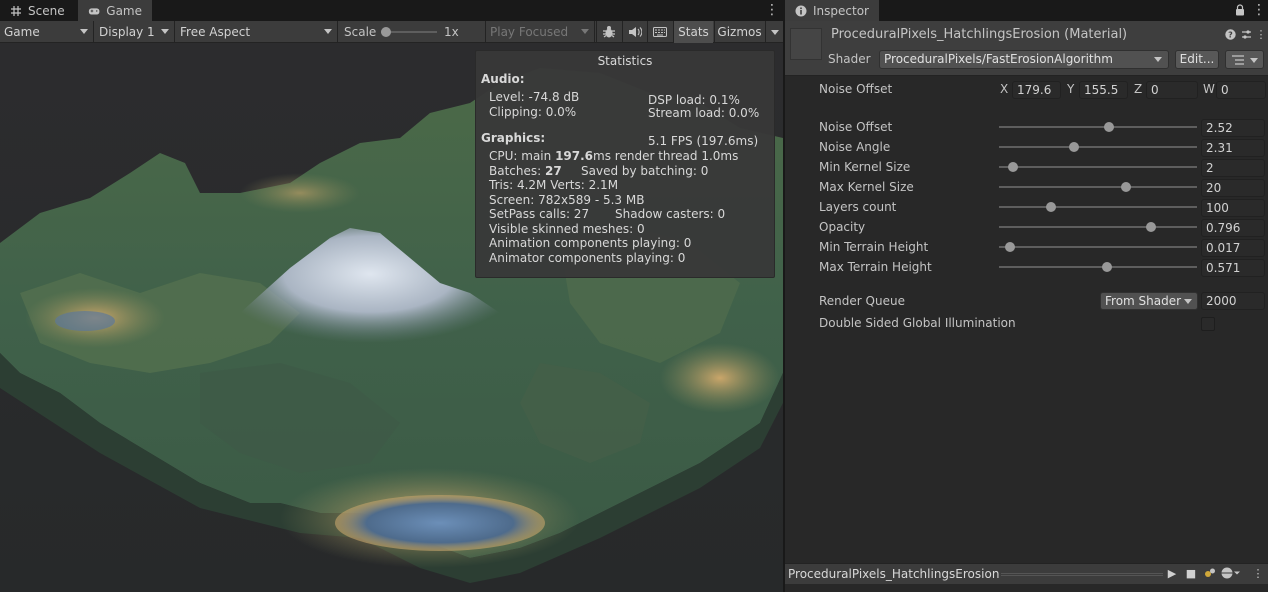 This screenshot has width=1268, height=592. Describe the element at coordinates (865, 167) in the screenshot. I see `slider-label: Min Kernel Size` at that location.